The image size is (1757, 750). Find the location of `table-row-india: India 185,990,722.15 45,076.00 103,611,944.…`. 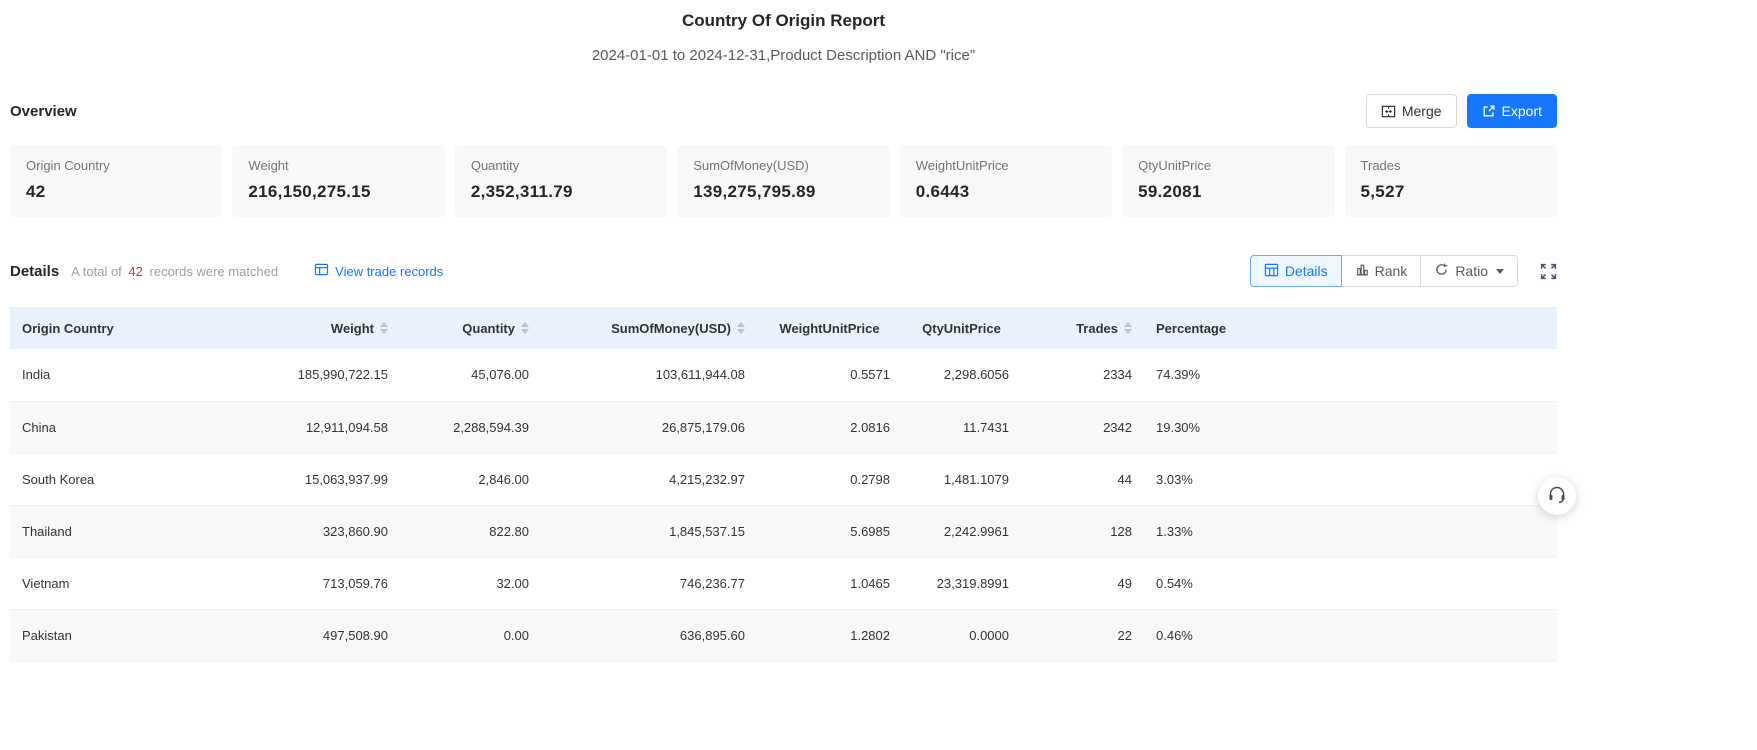

table-row-india: India 185,990,722.15 45,076.00 103,611,944.… is located at coordinates (783, 375).